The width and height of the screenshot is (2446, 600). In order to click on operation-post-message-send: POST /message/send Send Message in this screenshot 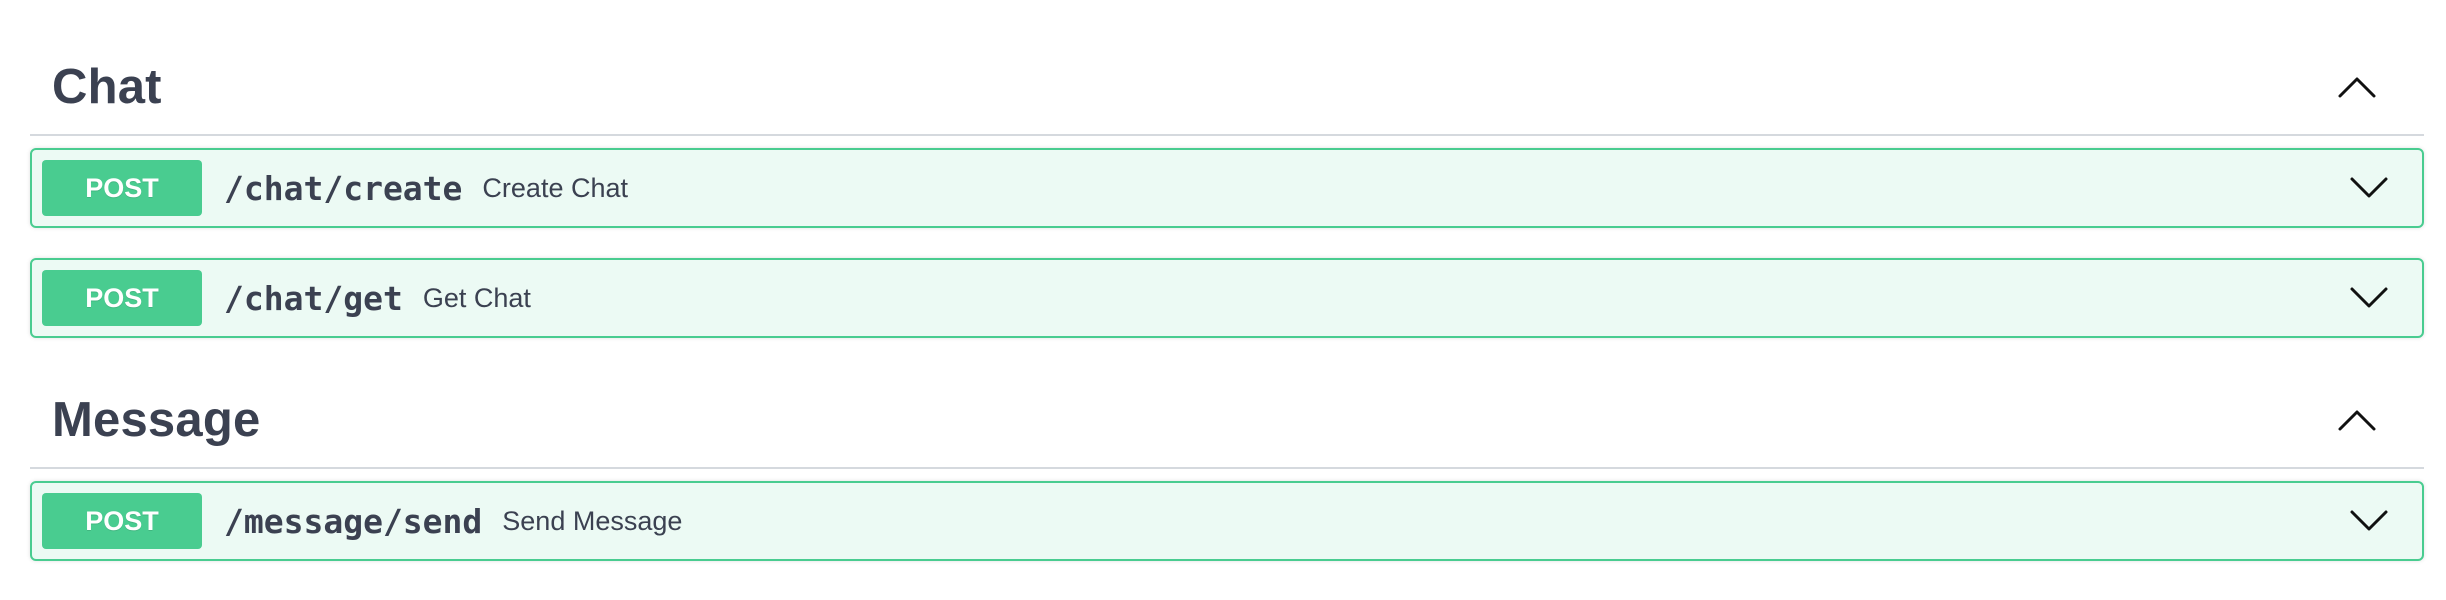, I will do `click(1227, 521)`.